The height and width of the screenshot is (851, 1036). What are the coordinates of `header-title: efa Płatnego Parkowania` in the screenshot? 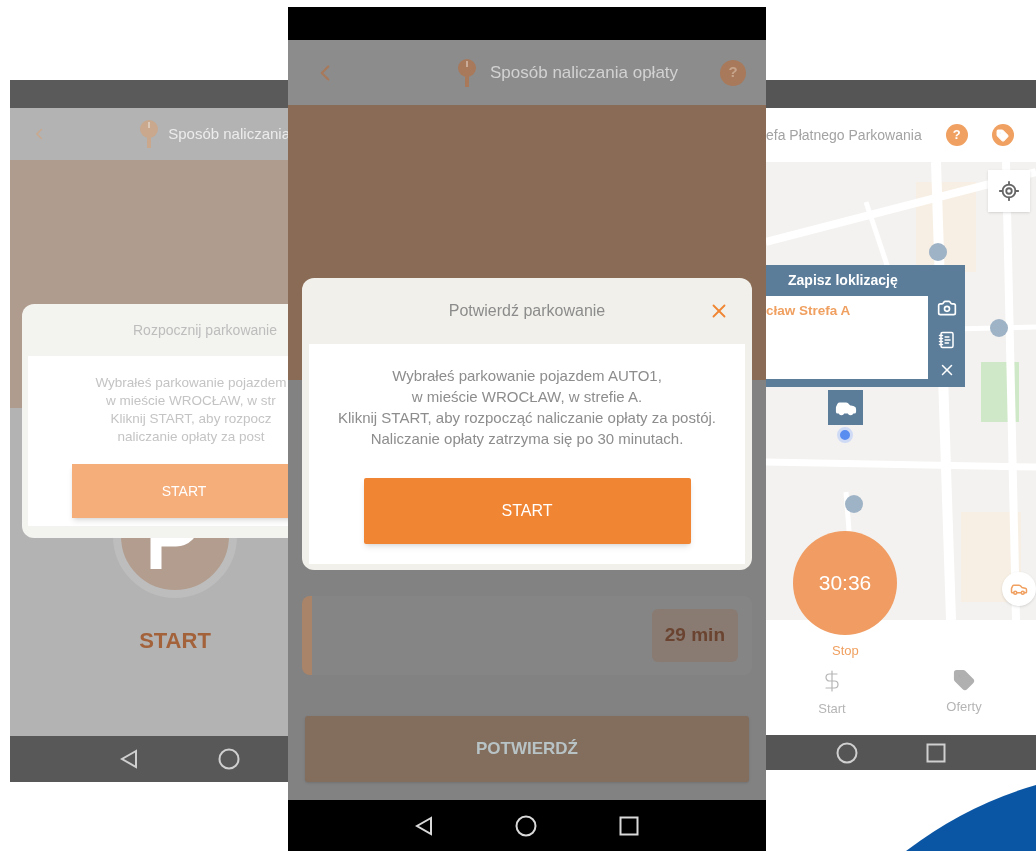 It's located at (844, 135).